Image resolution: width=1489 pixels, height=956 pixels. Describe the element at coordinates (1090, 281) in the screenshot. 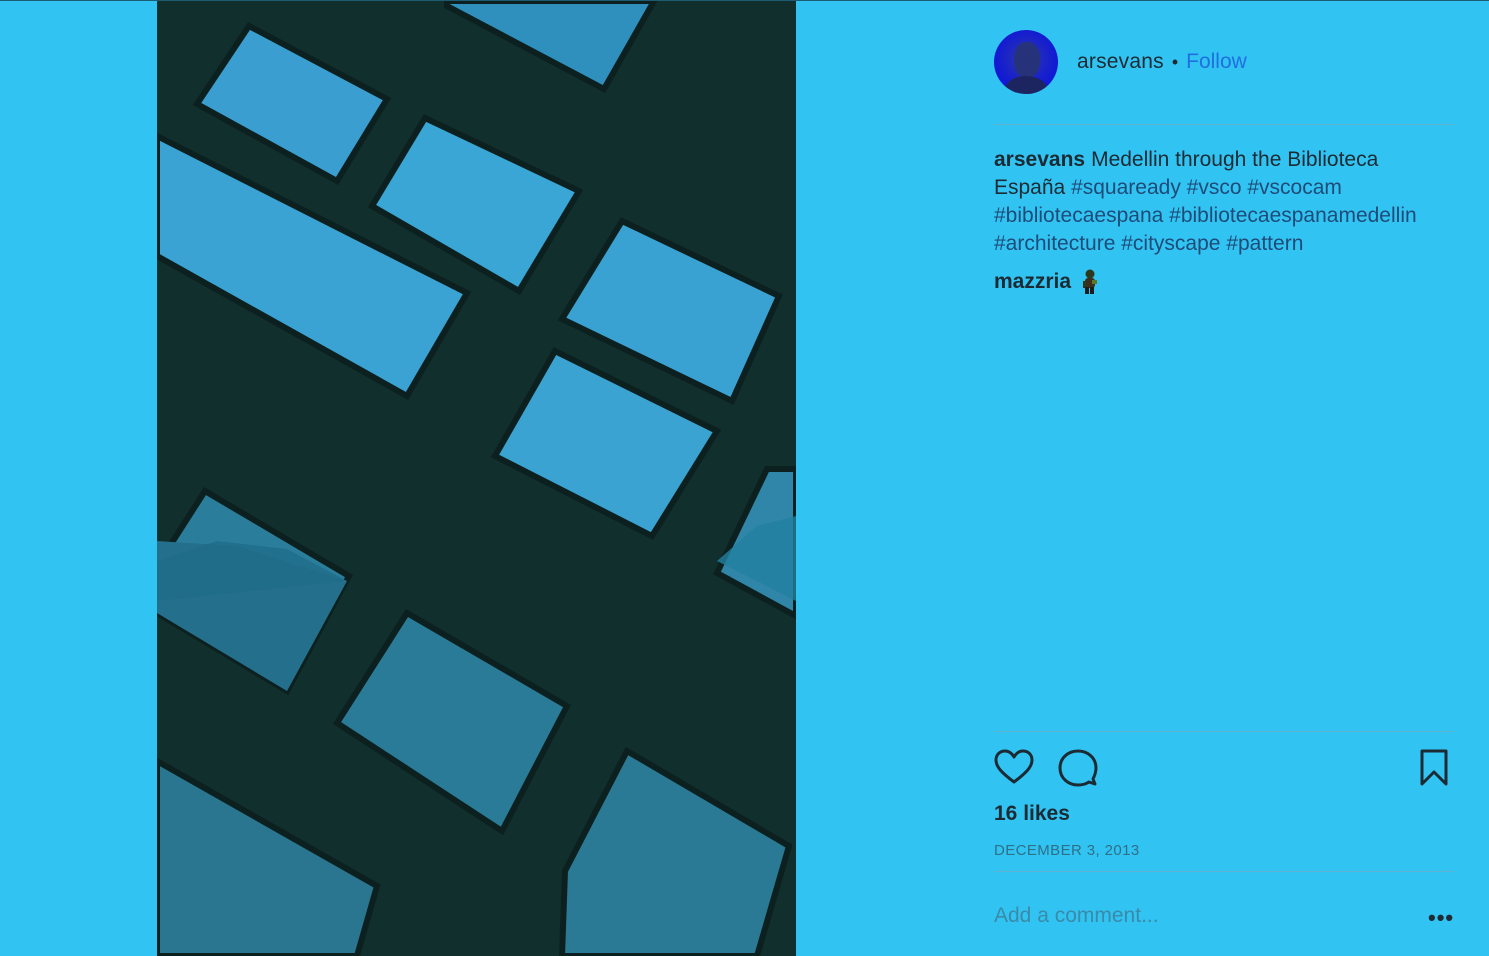

I see `man-emoji-icon` at that location.